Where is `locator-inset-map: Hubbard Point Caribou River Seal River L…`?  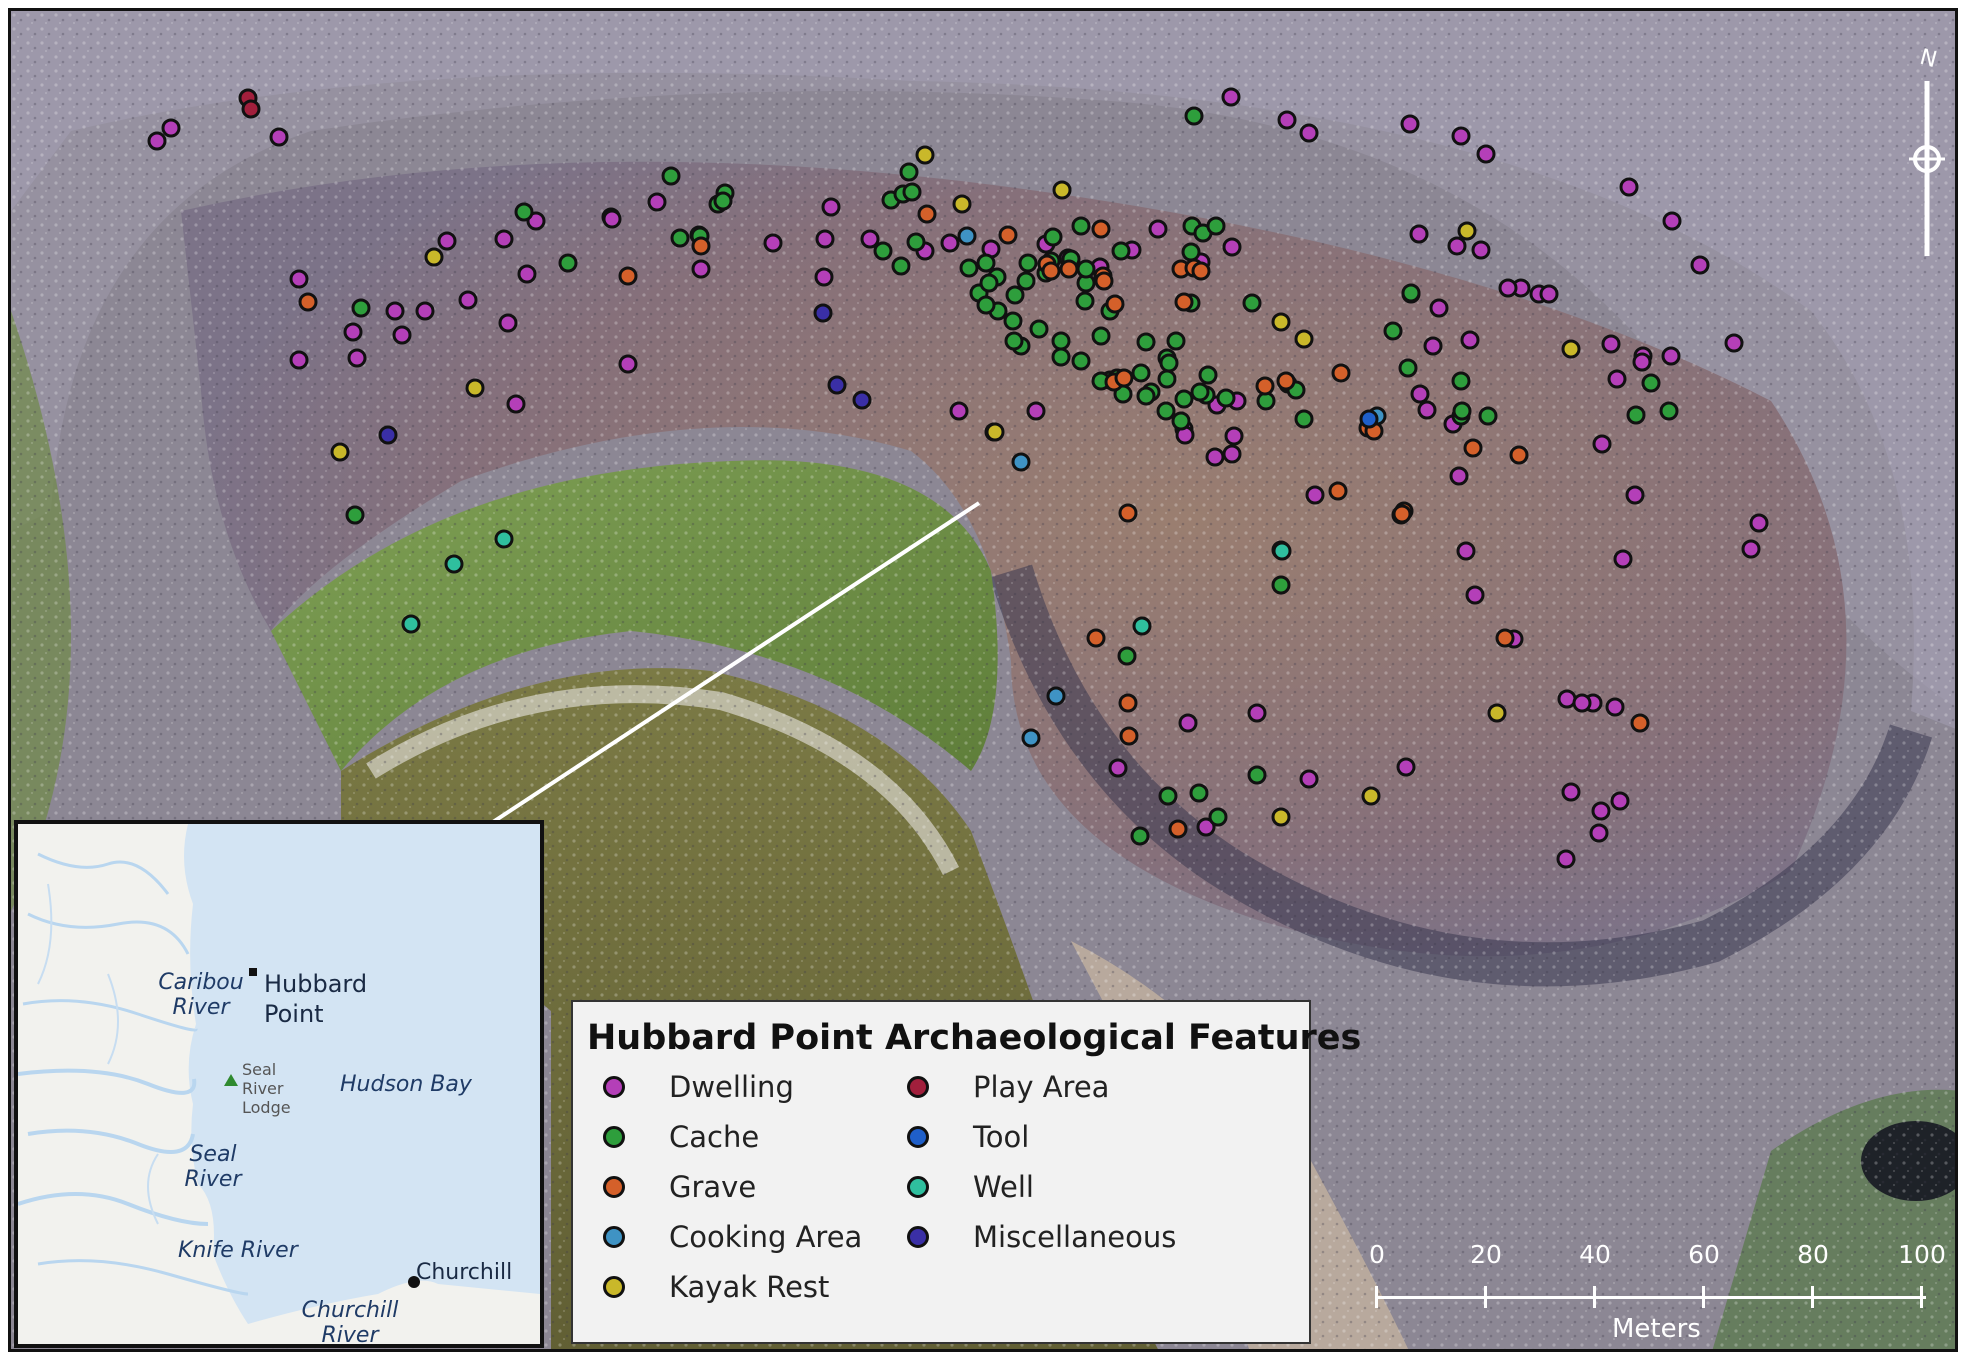 locator-inset-map: Hubbard Point Caribou River Seal River L… is located at coordinates (279, 1084).